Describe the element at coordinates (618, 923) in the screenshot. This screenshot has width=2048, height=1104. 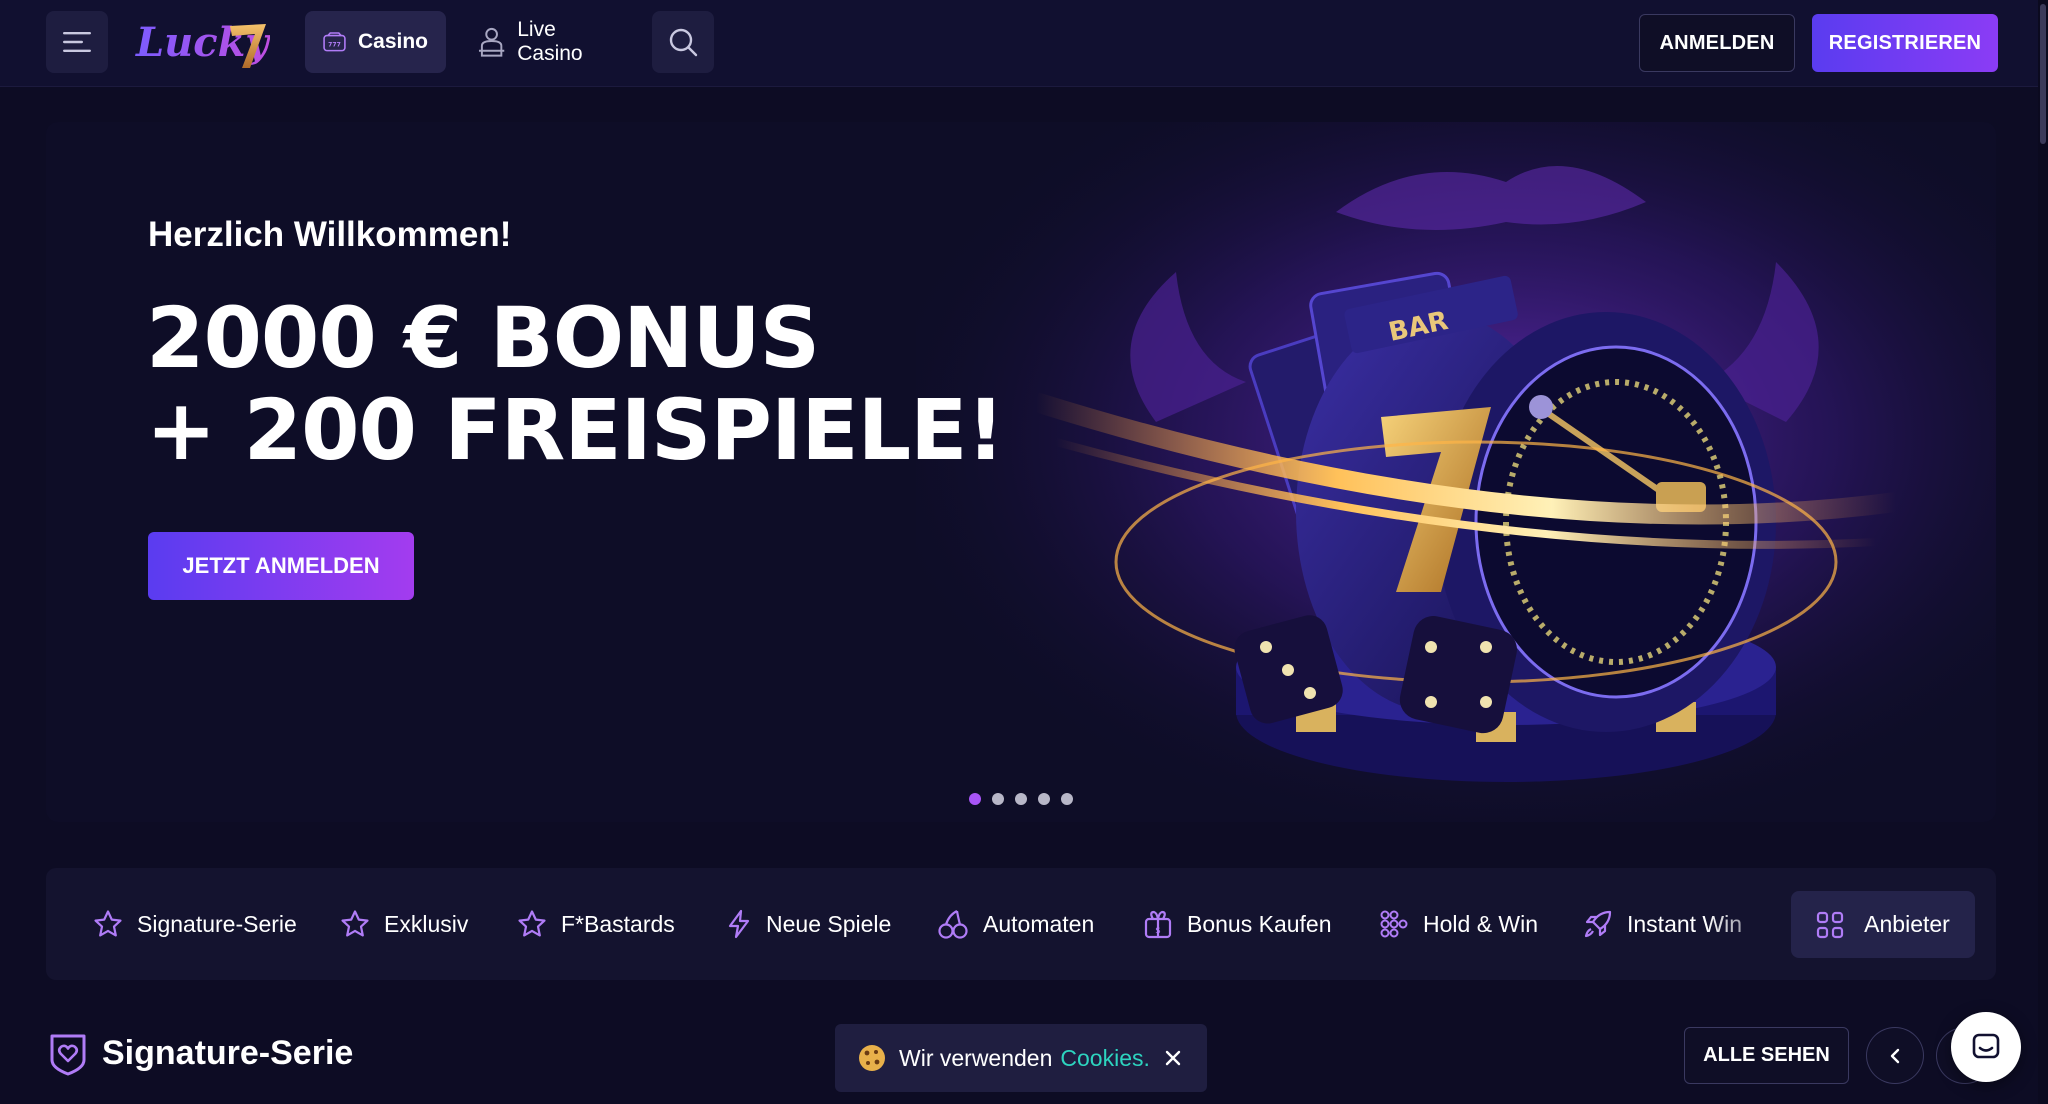
I see `category-label: F*Bastards` at that location.